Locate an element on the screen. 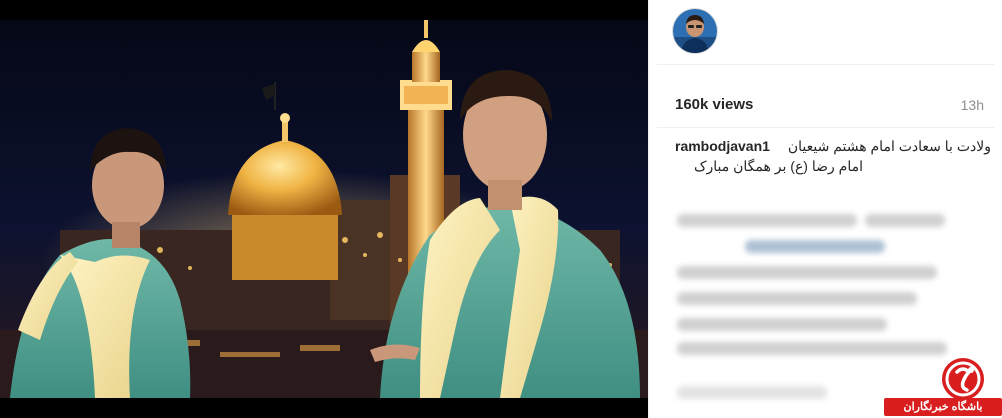 The image size is (1002, 418). caption-username: rambodjavan1 is located at coordinates (722, 146).